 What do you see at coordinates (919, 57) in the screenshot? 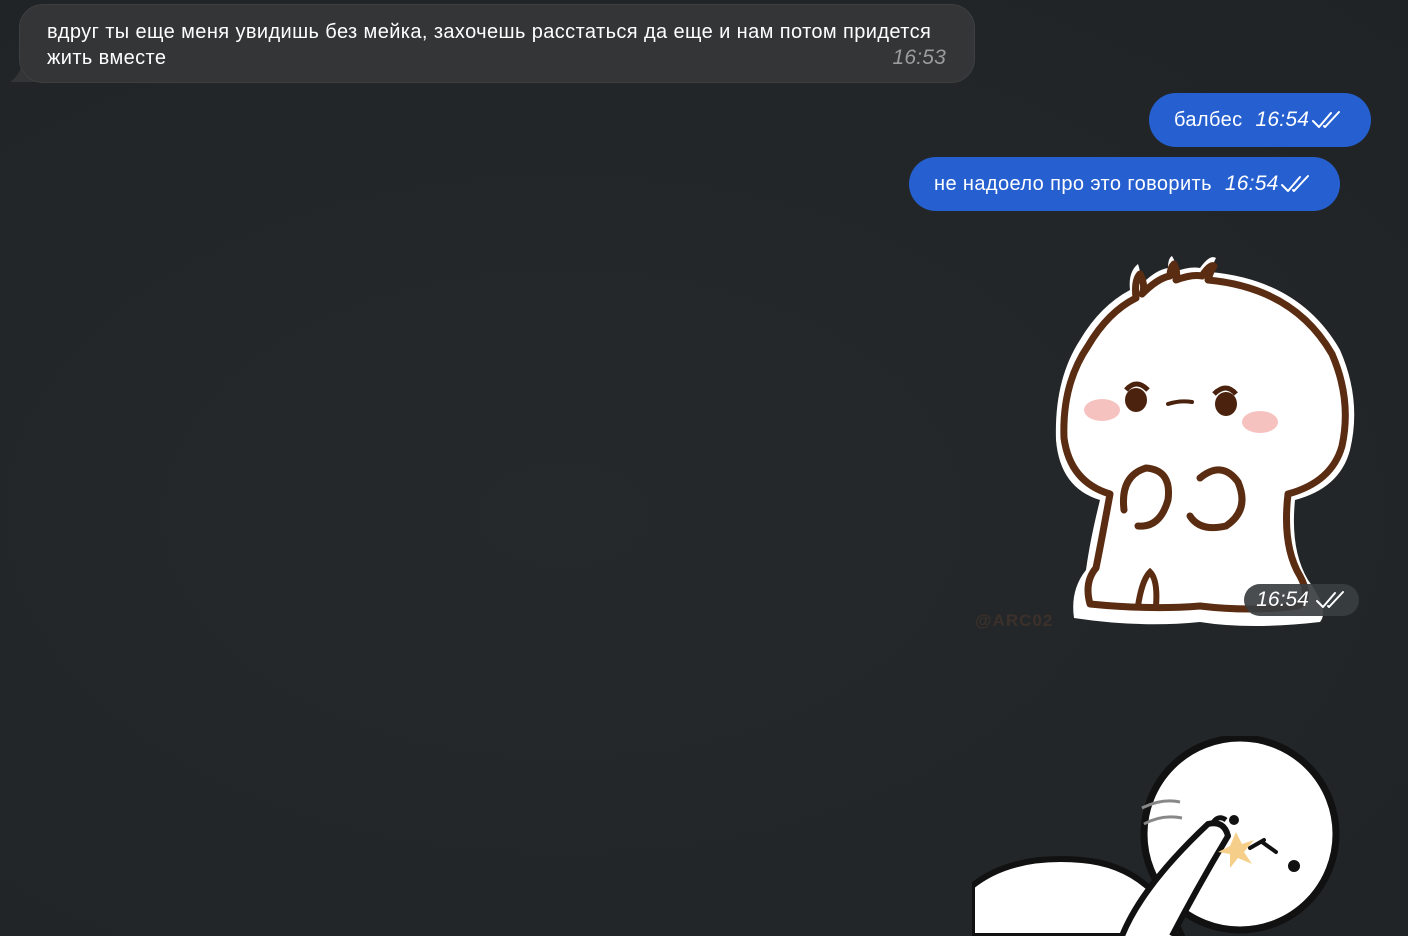
I see `message-time: 16:53` at bounding box center [919, 57].